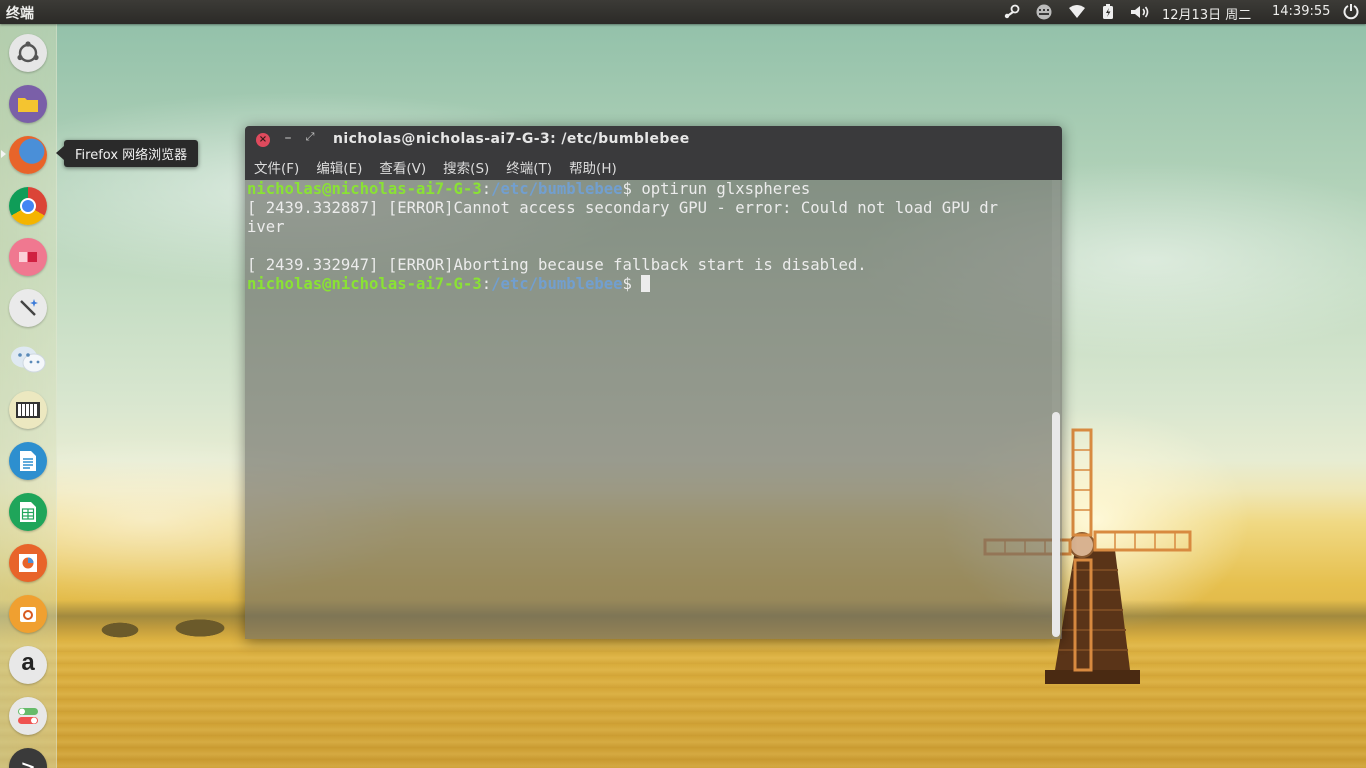 This screenshot has height=768, width=1366. I want to click on menu-help: 帮助(H), so click(593, 167).